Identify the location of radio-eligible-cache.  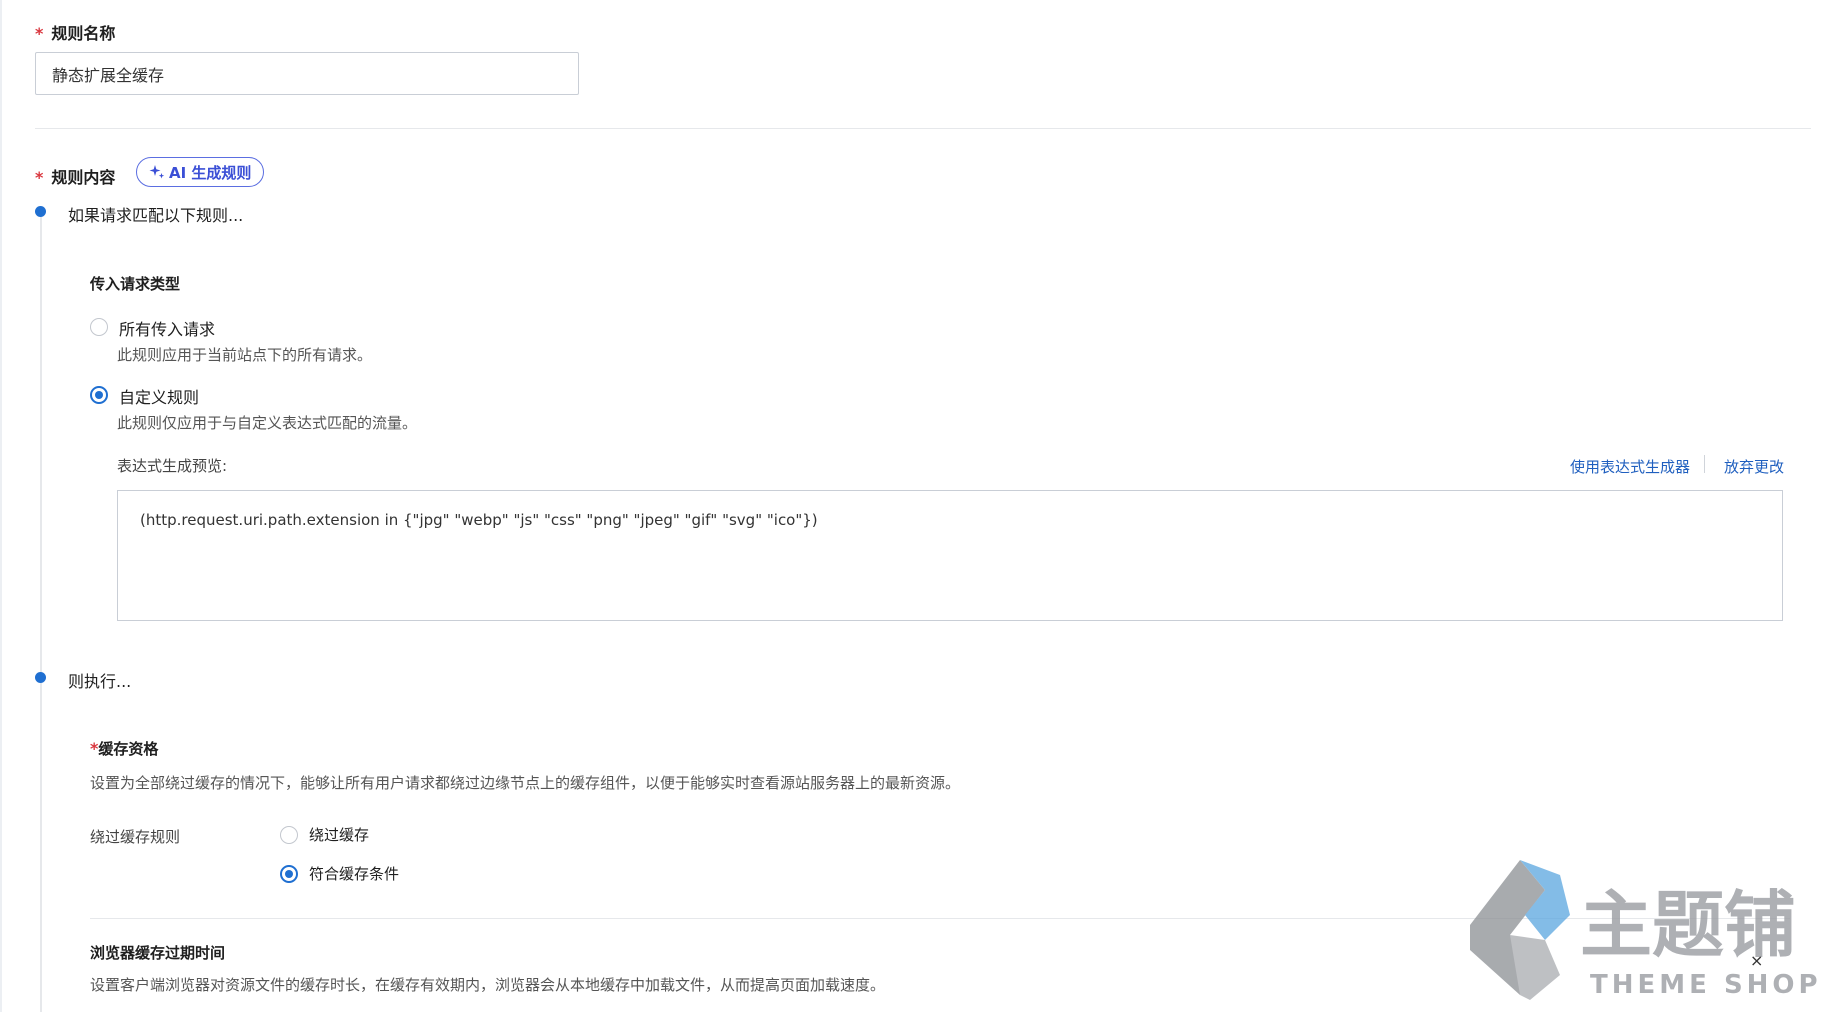
(289, 874).